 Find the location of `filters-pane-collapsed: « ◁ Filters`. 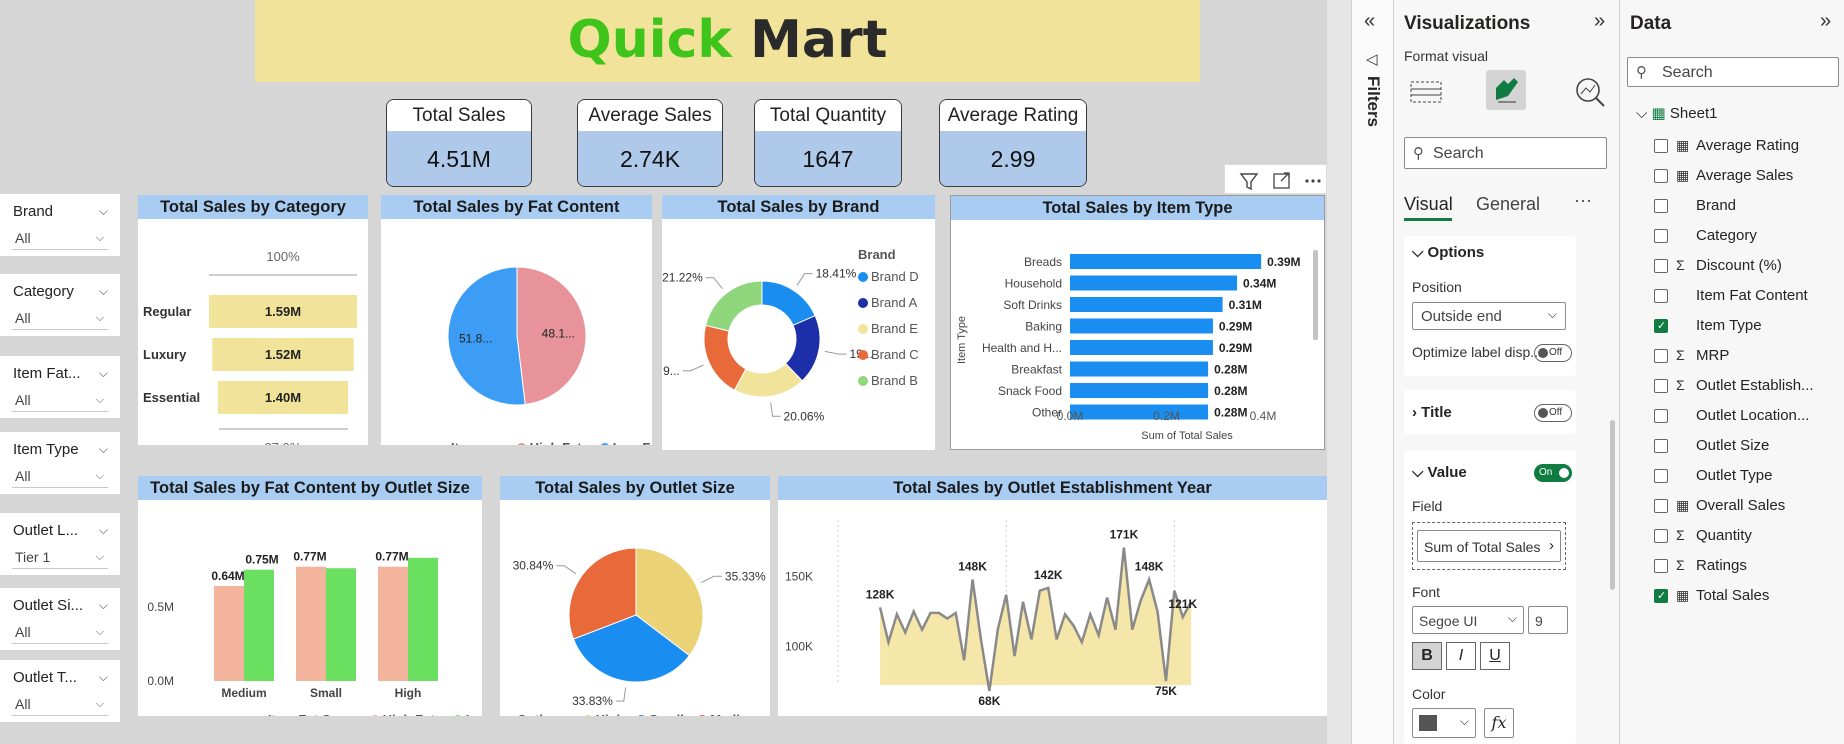

filters-pane-collapsed: « ◁ Filters is located at coordinates (1372, 372).